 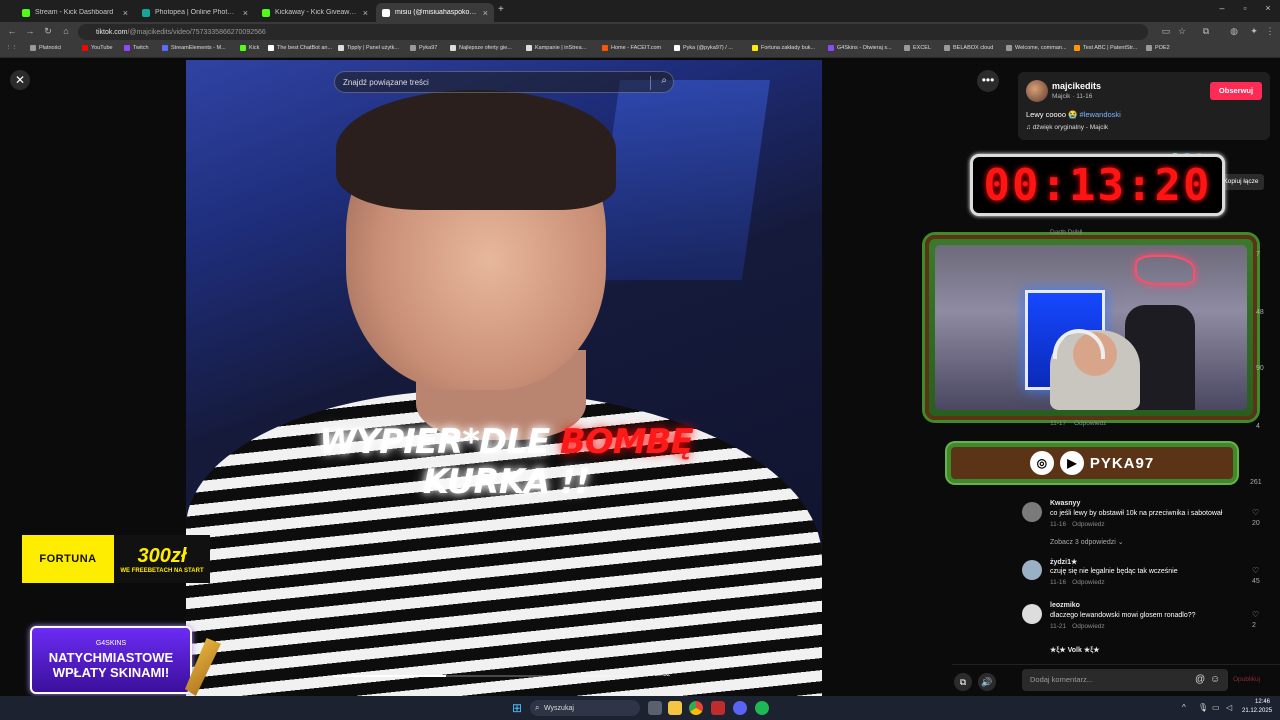 I want to click on tray-chevron-icon: ^, so click(x=1184, y=707).